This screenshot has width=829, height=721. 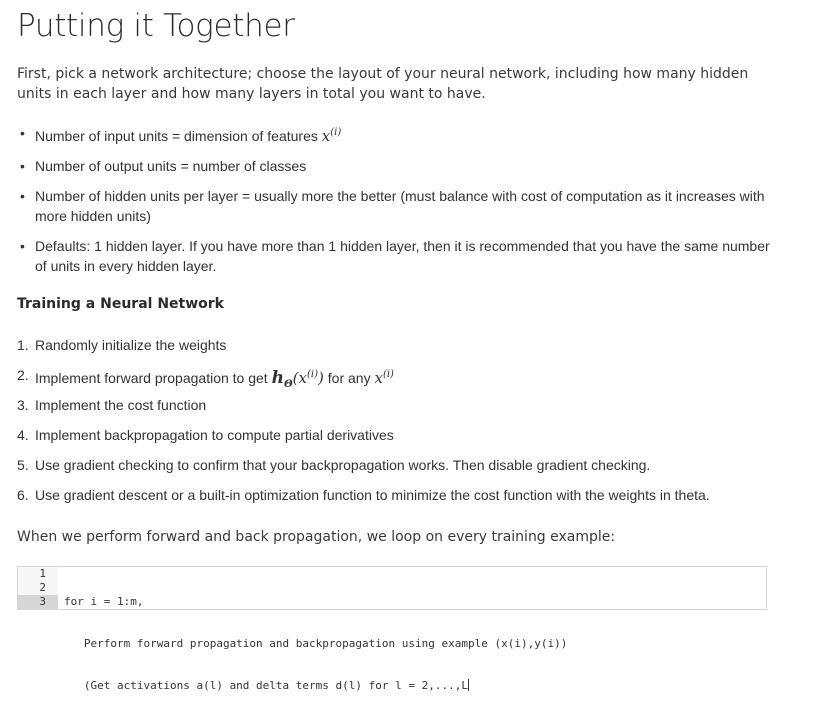 What do you see at coordinates (397, 345) in the screenshot?
I see `step-item: 1. Randomly initialize the weights` at bounding box center [397, 345].